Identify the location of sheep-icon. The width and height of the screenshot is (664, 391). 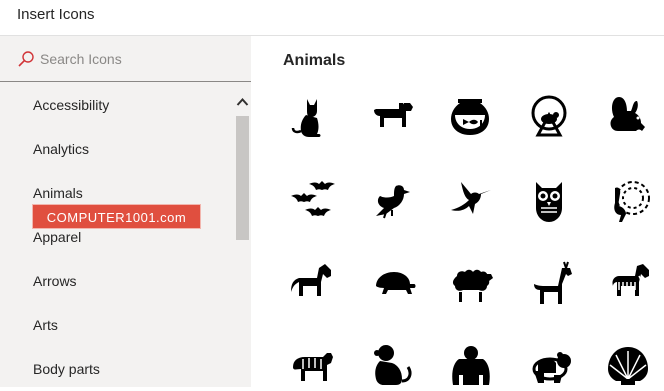
(470, 283).